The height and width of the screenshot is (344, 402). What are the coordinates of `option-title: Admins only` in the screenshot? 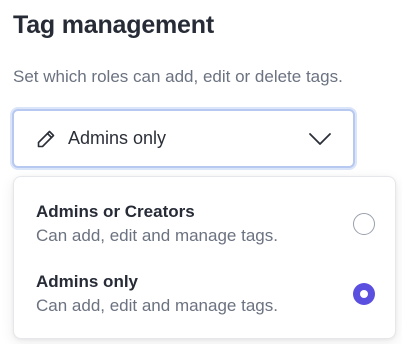 It's located at (87, 281).